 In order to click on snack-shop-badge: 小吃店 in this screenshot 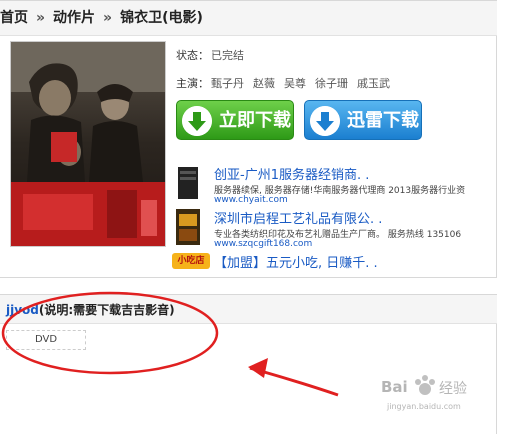, I will do `click(191, 261)`.